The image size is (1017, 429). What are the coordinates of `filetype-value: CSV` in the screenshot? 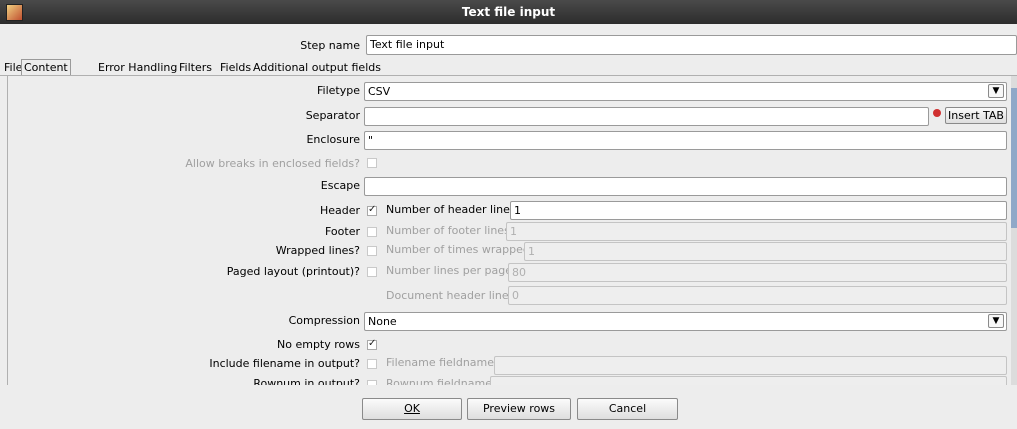 It's located at (379, 91).